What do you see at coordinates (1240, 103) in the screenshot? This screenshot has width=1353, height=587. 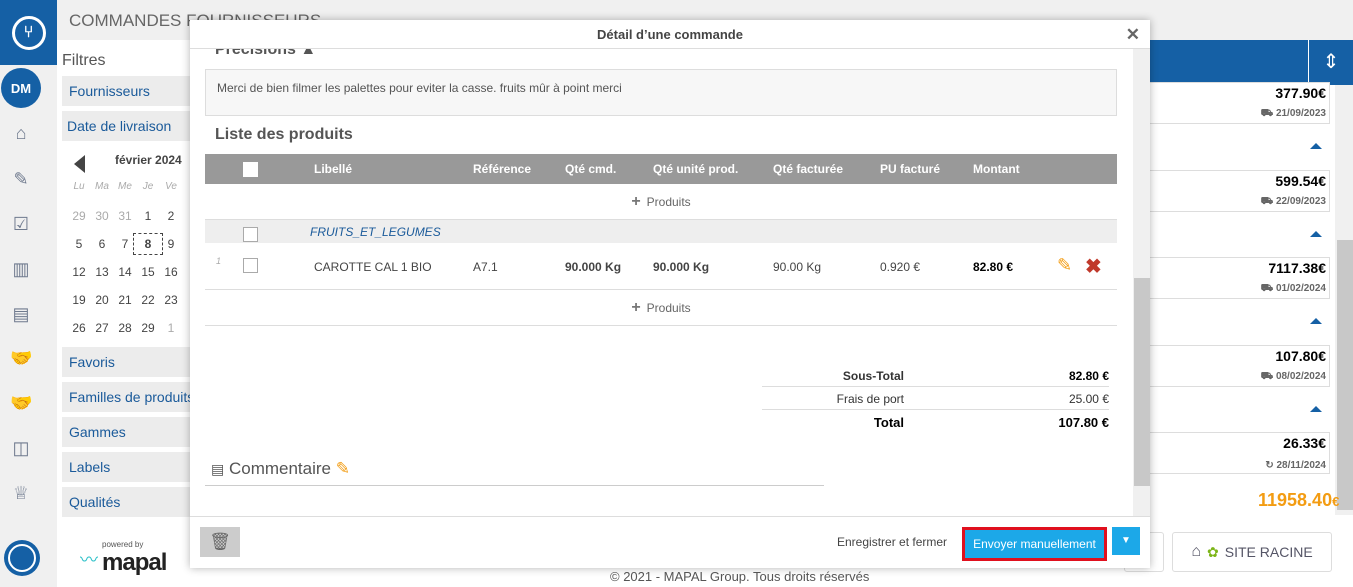 I see `order-card: 377.90€ ⛟ 21/09/2023` at bounding box center [1240, 103].